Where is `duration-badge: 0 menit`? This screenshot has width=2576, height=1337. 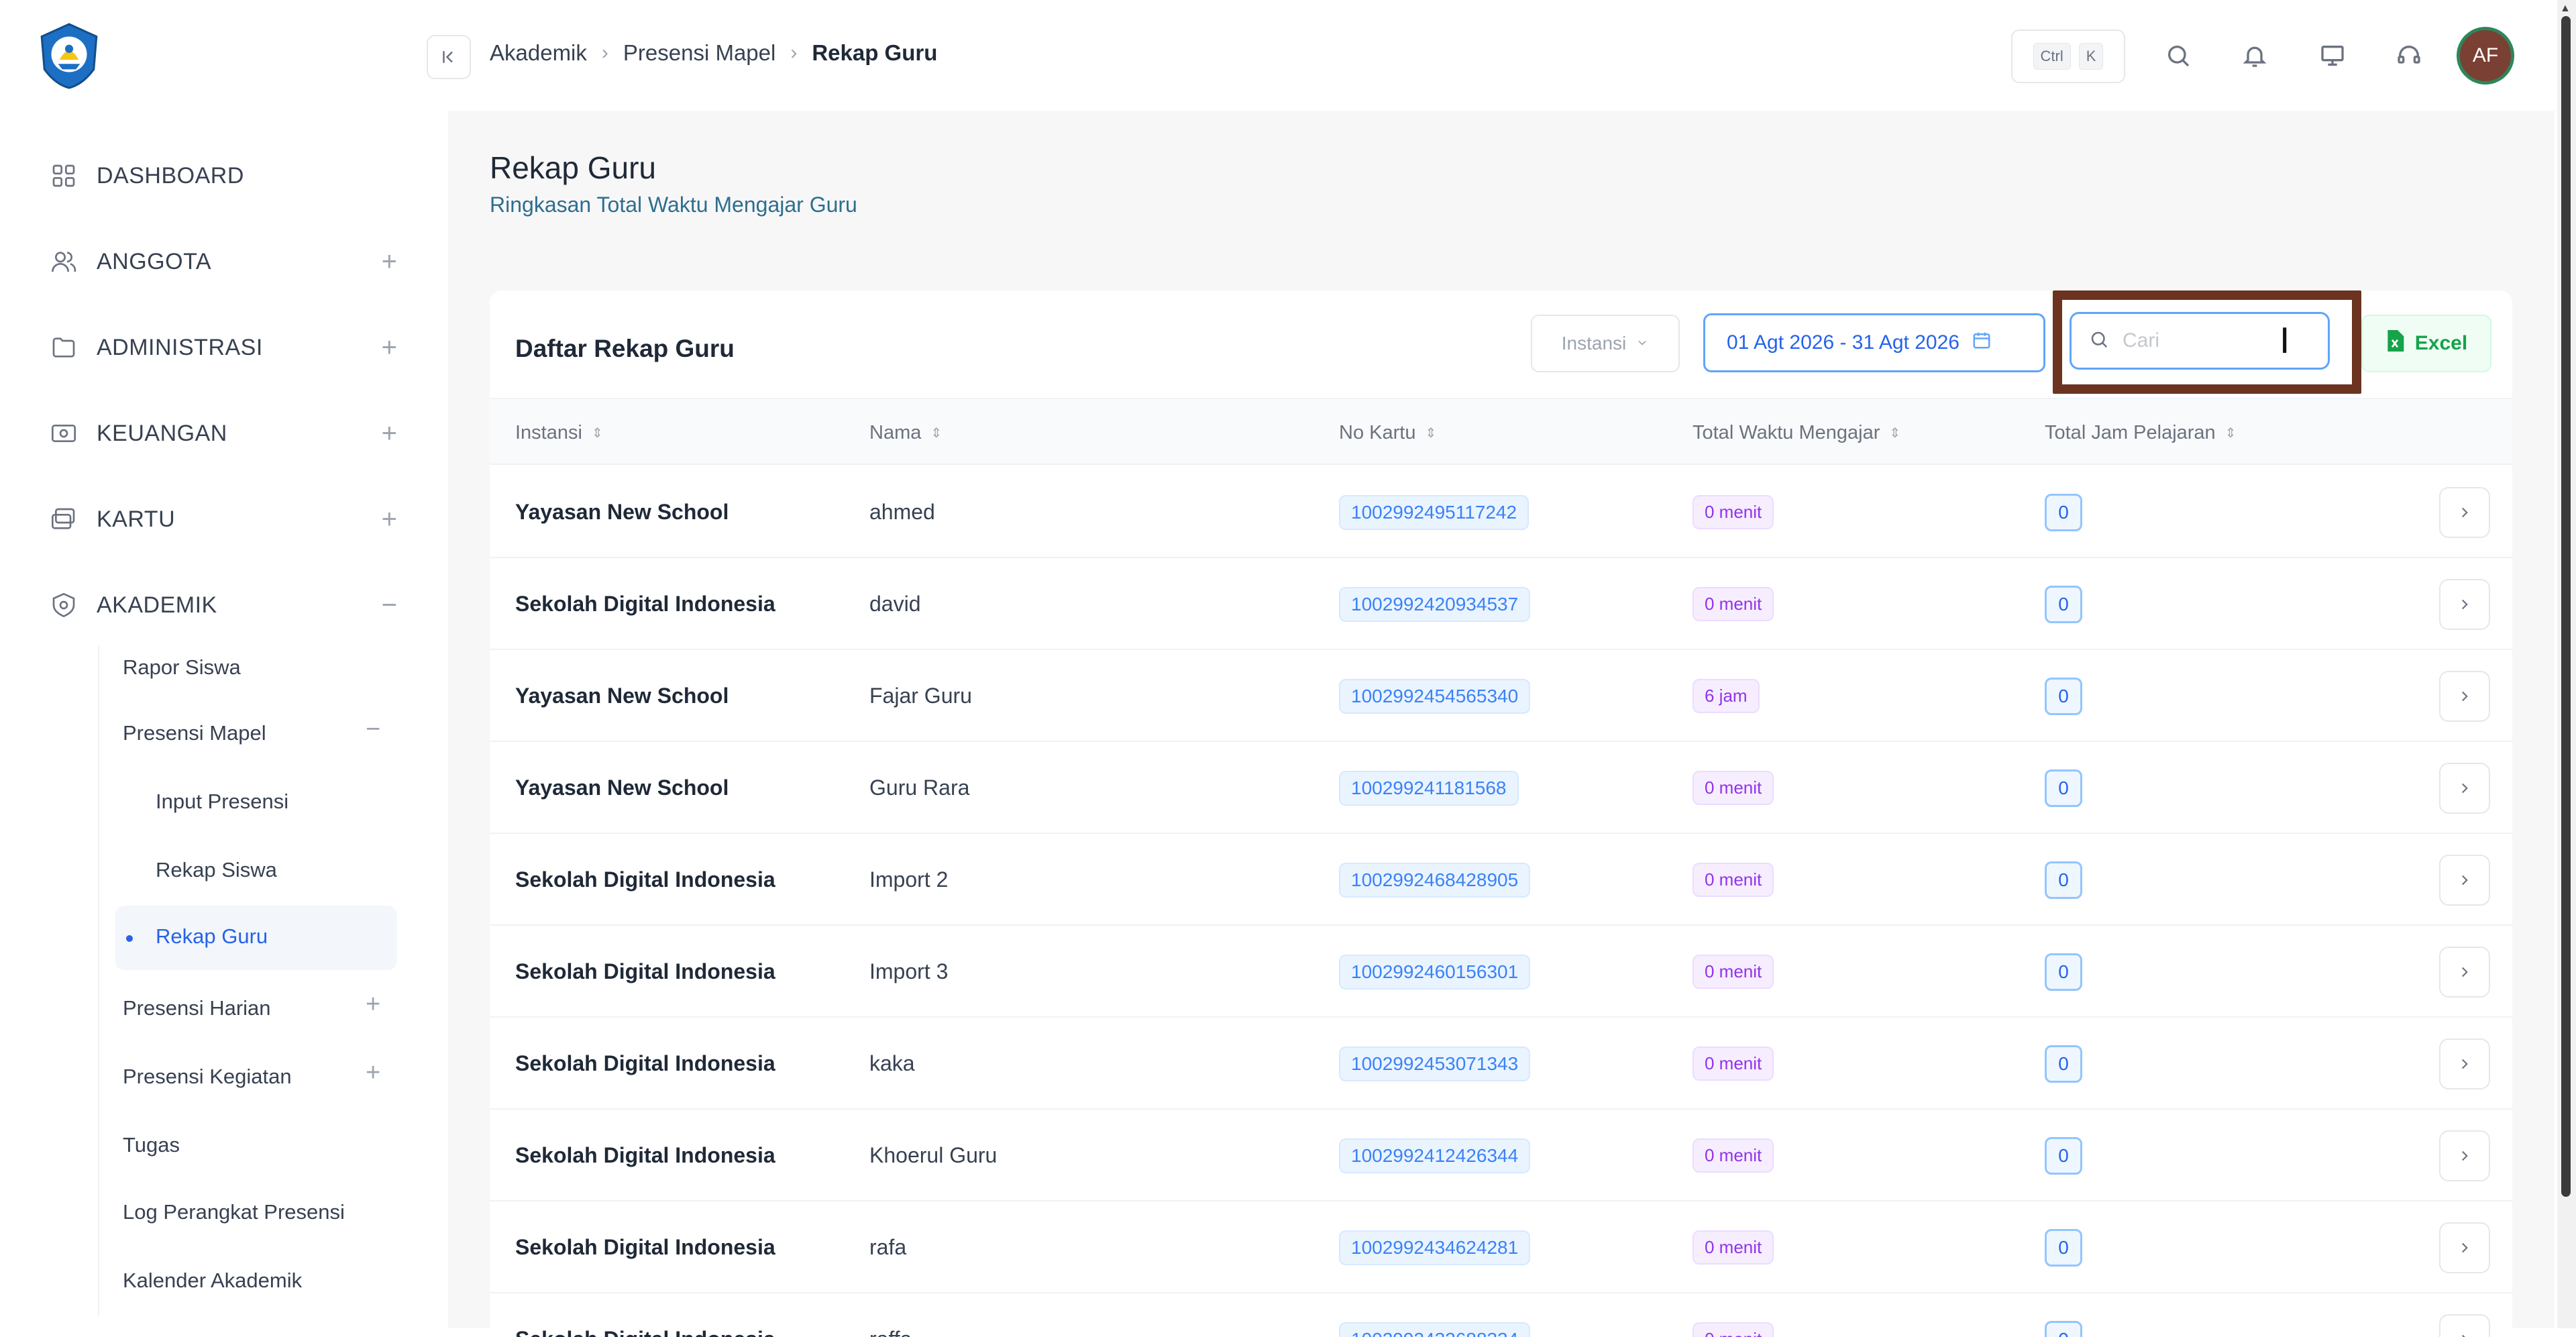 duration-badge: 0 menit is located at coordinates (1733, 1064).